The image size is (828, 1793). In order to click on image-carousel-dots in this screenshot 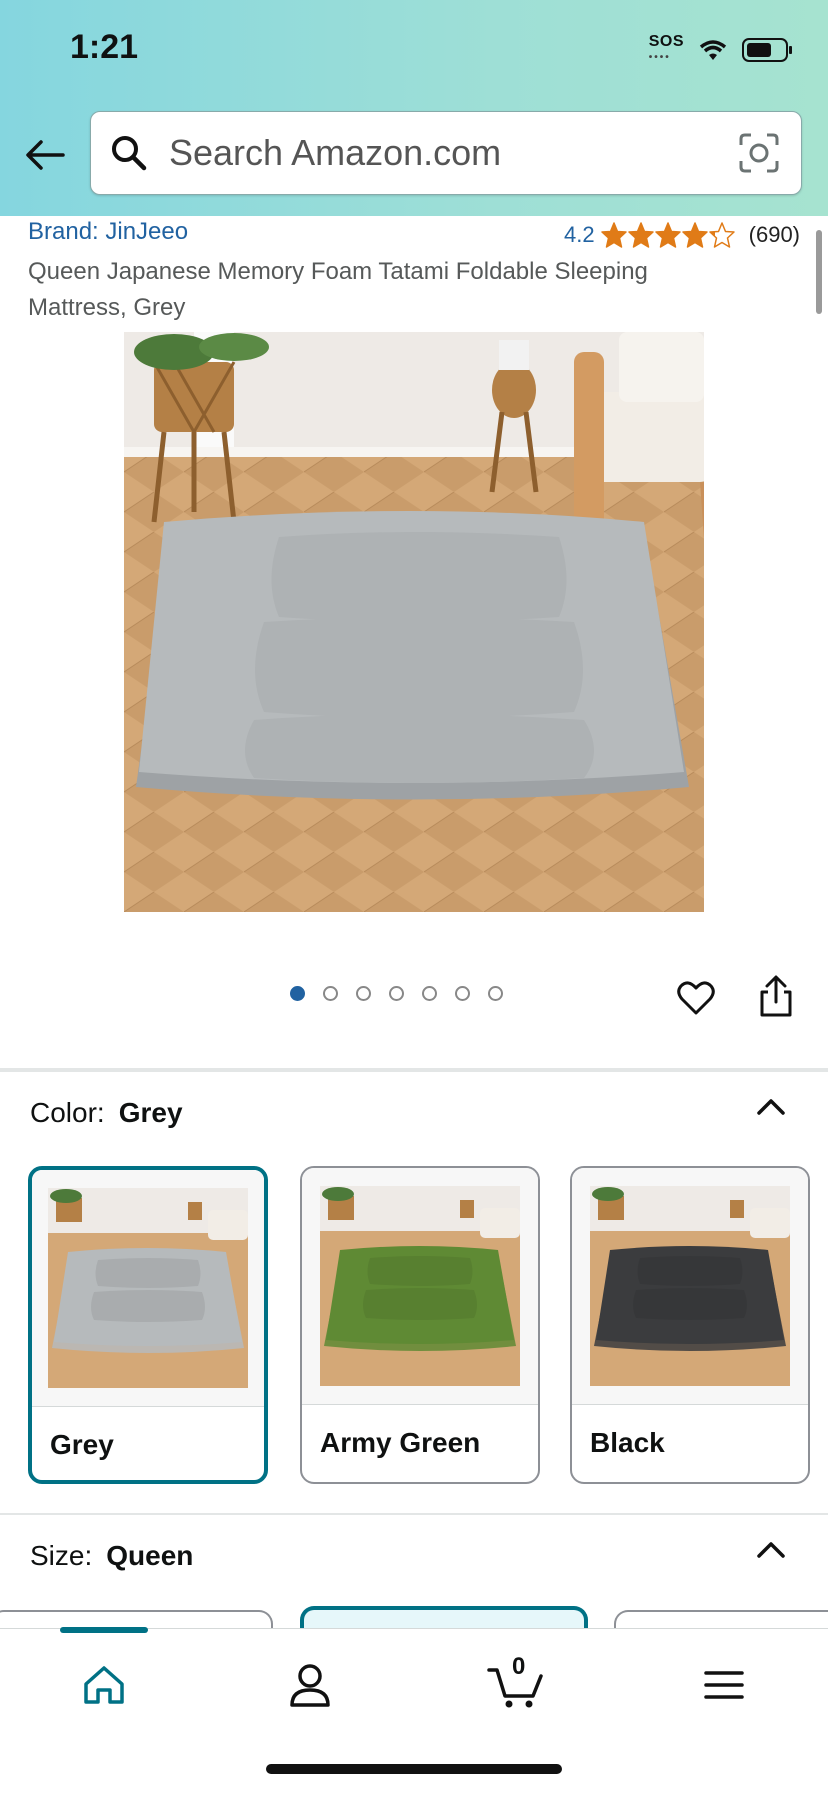, I will do `click(396, 993)`.